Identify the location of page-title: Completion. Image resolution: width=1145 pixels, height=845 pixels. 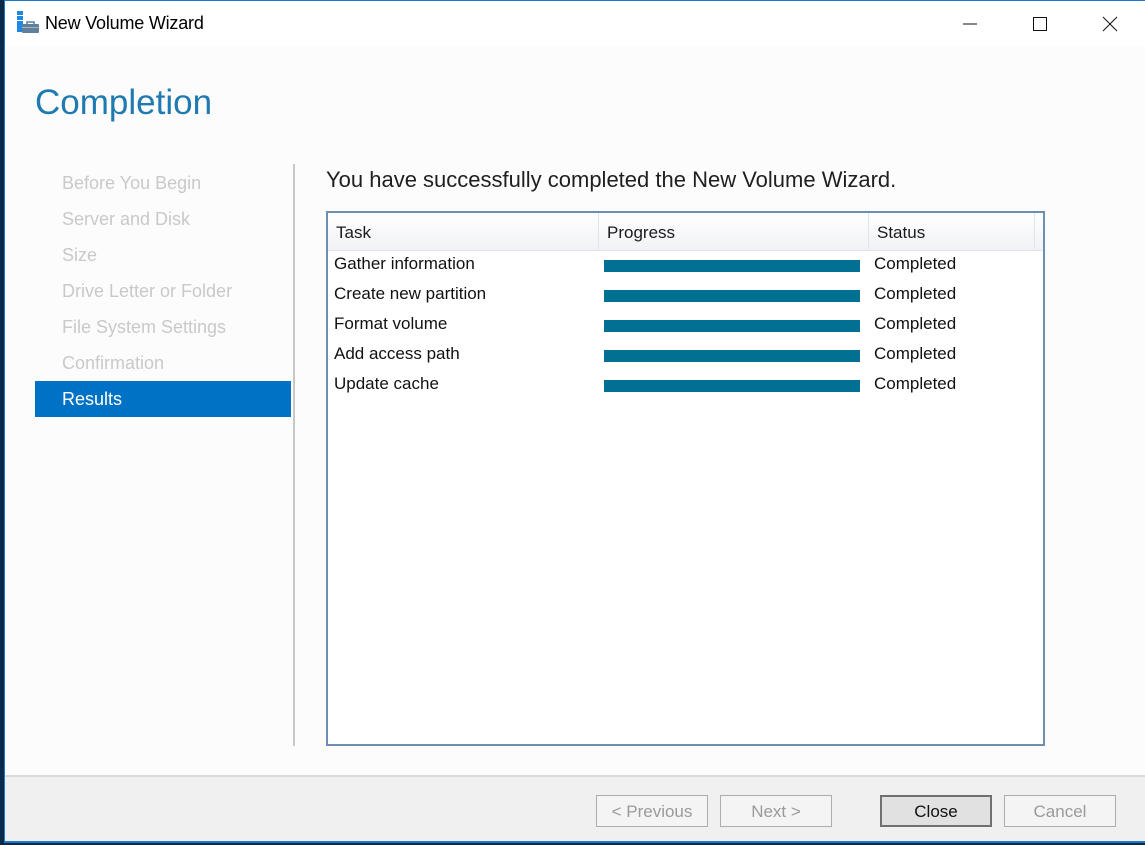
(124, 102).